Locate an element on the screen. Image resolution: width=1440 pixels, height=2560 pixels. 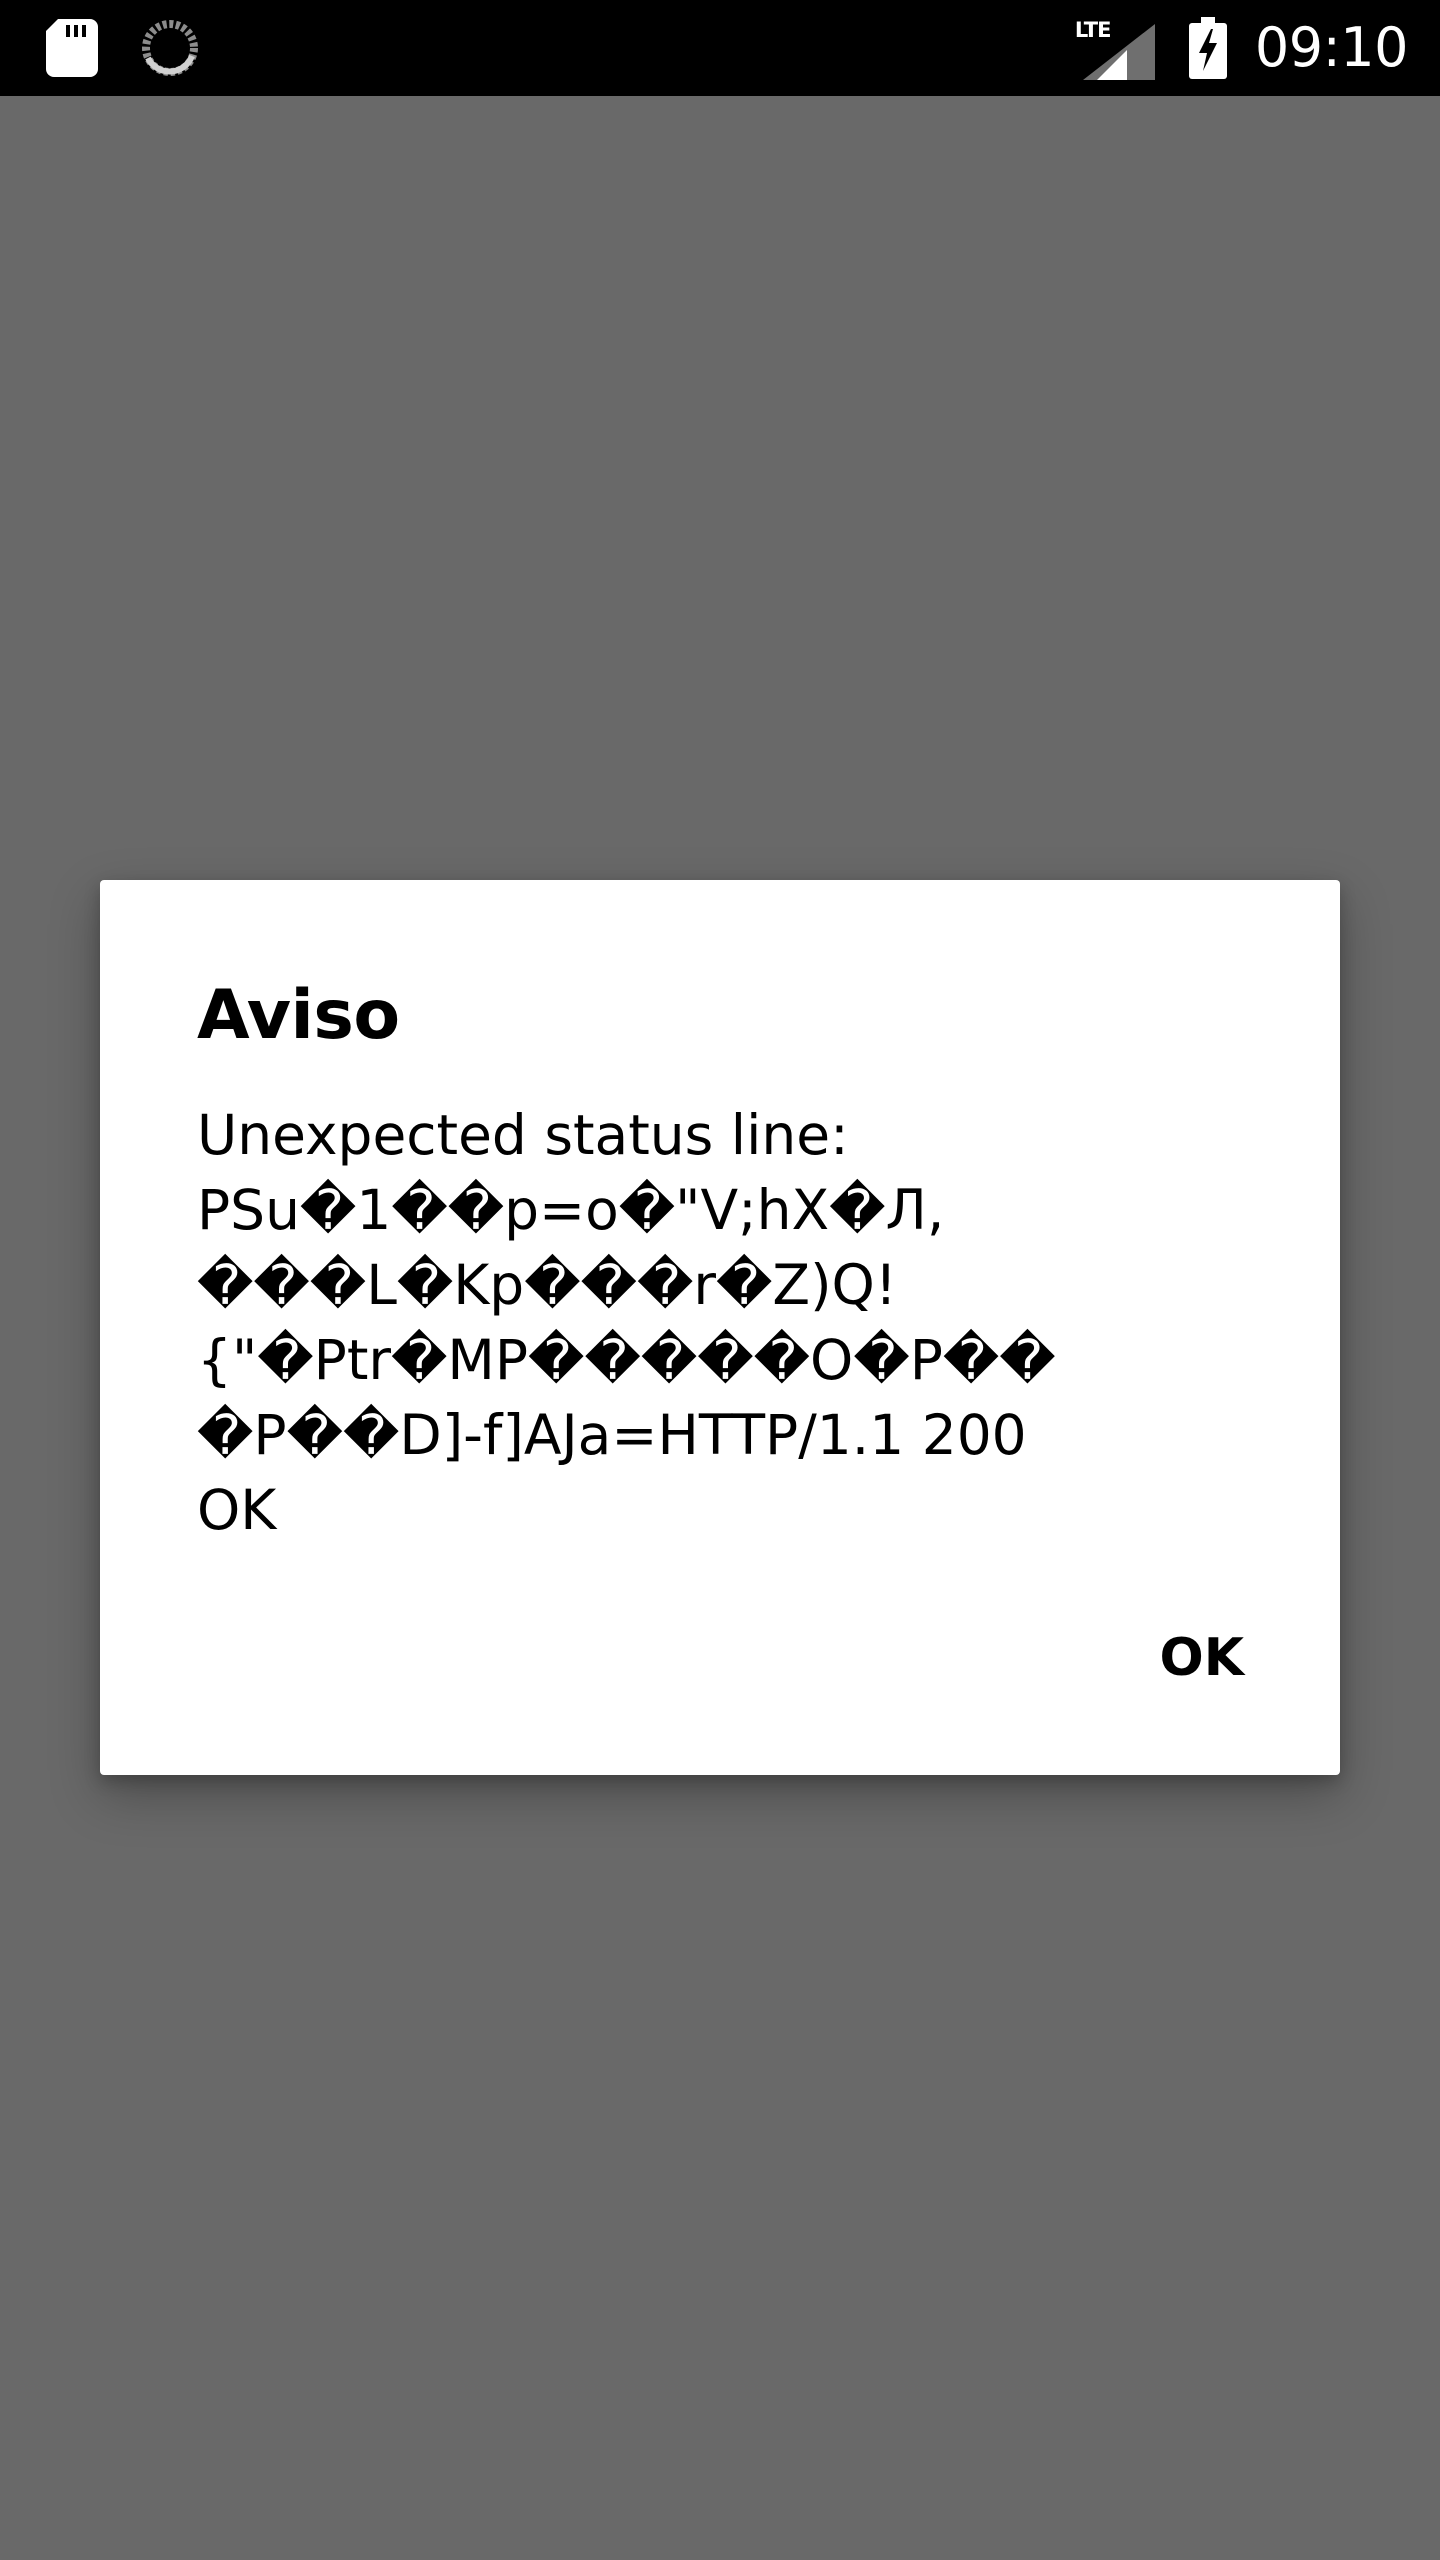
sync-icon is located at coordinates (170, 48).